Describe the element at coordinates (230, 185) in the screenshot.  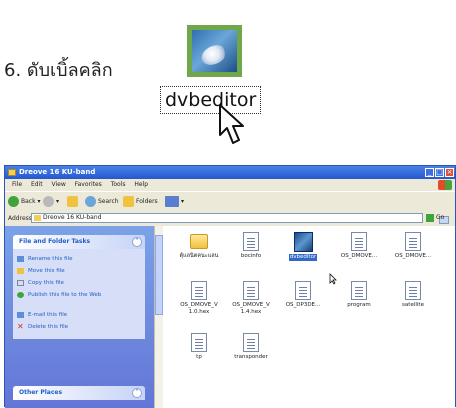
I see `menu-bar: File Edit View Favorites Tools Help` at that location.